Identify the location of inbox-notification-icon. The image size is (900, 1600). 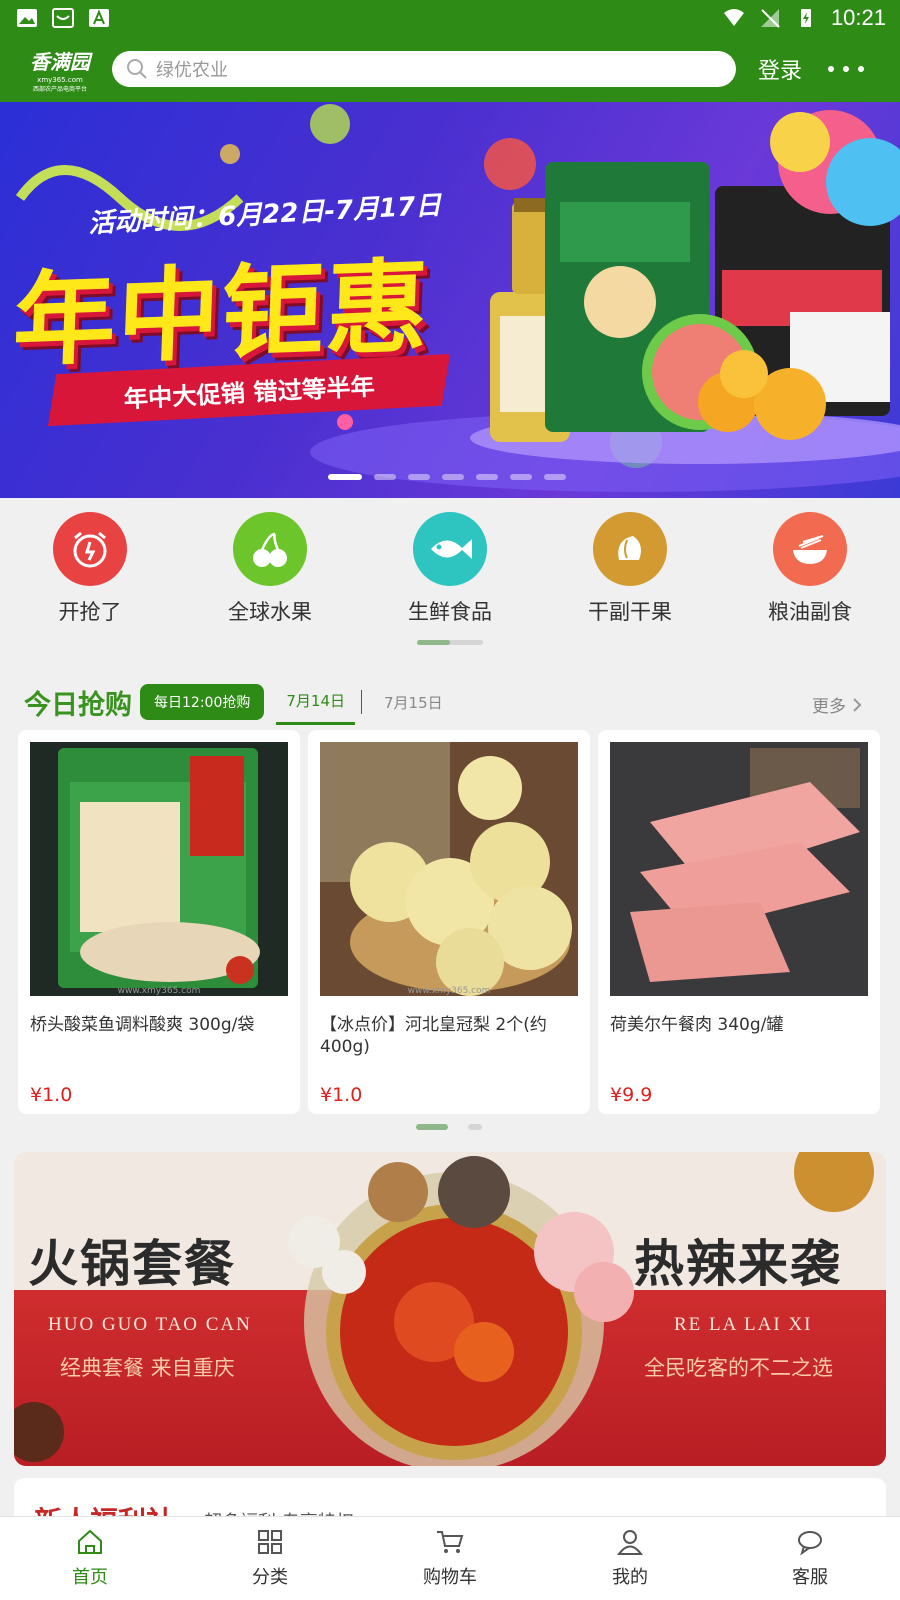
(63, 18).